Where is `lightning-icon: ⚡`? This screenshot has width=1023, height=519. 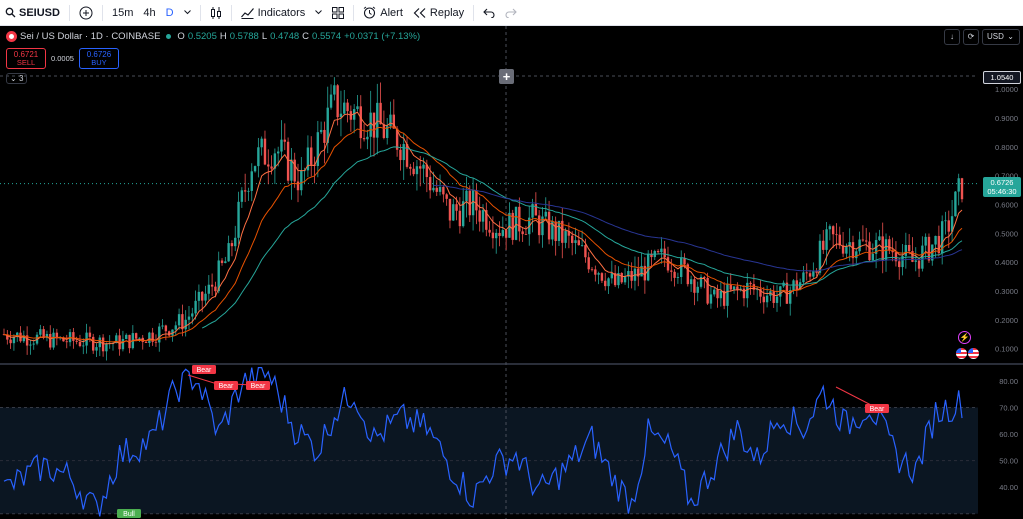 lightning-icon: ⚡ is located at coordinates (964, 337).